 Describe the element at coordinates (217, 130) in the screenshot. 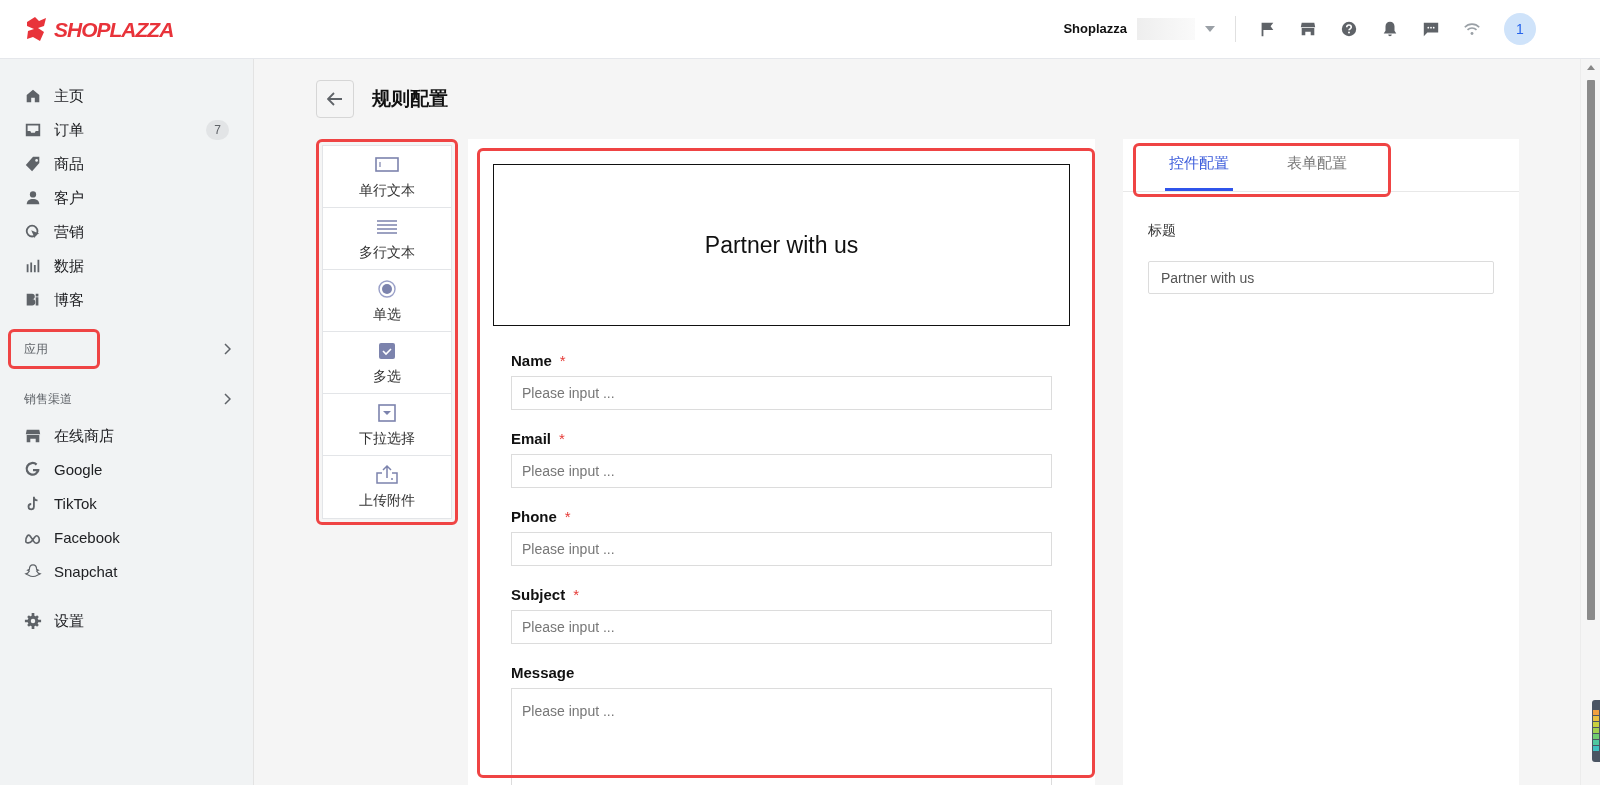

I see `count-badge: 7` at that location.